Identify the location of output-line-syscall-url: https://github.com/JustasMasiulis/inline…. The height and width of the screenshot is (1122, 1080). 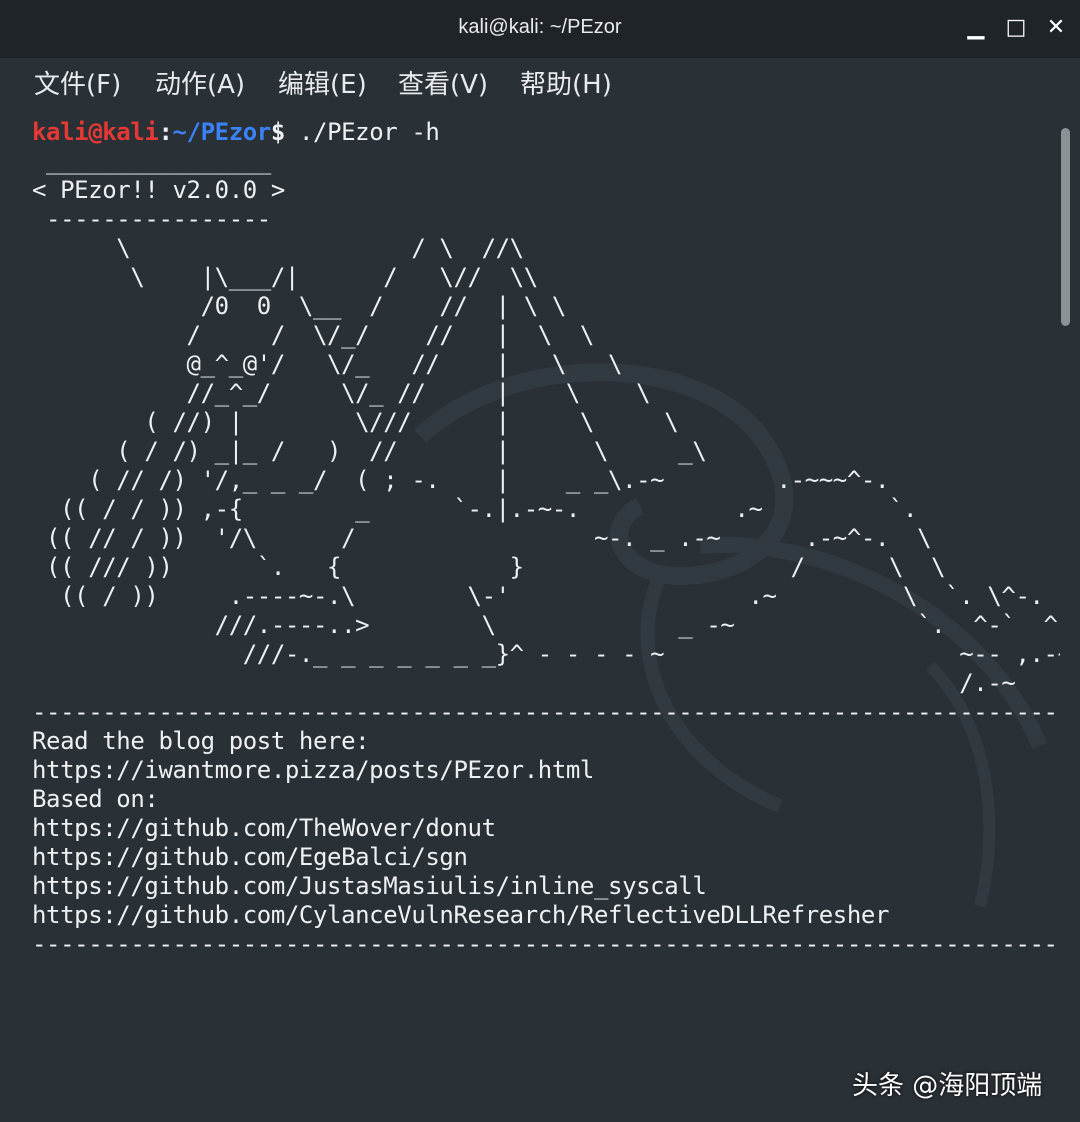
(369, 886).